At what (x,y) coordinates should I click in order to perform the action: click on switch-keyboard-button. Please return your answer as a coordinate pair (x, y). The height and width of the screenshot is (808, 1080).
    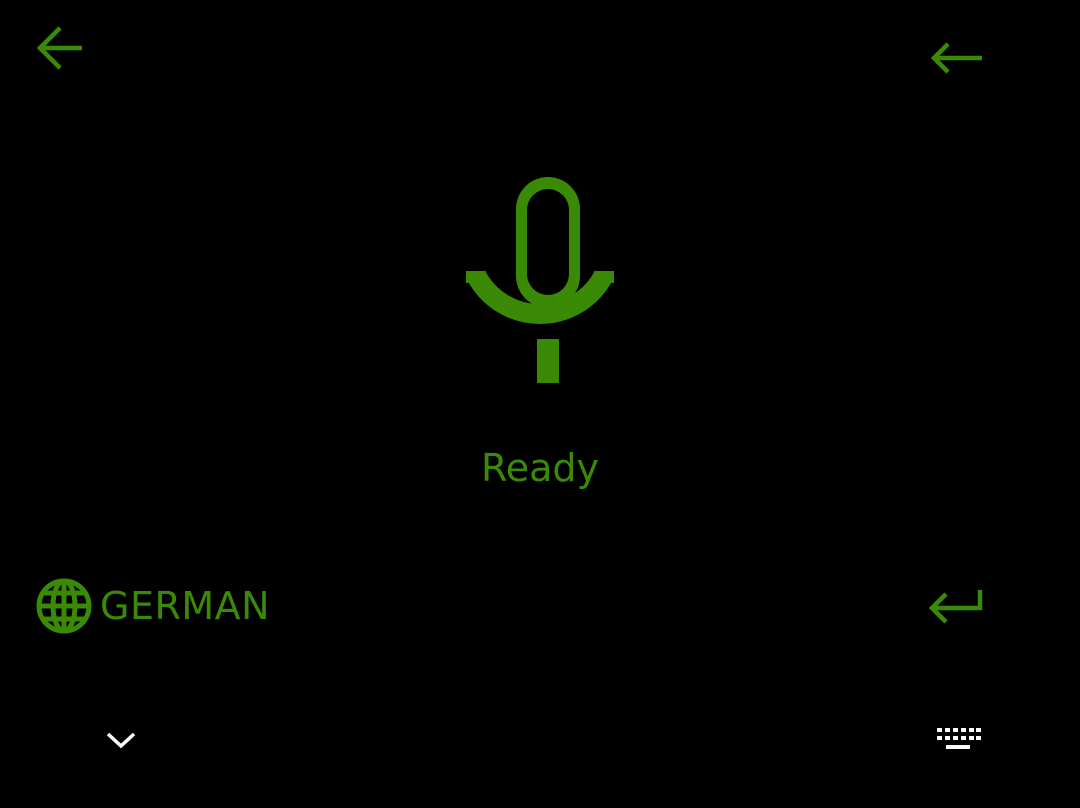
    Looking at the image, I should click on (959, 740).